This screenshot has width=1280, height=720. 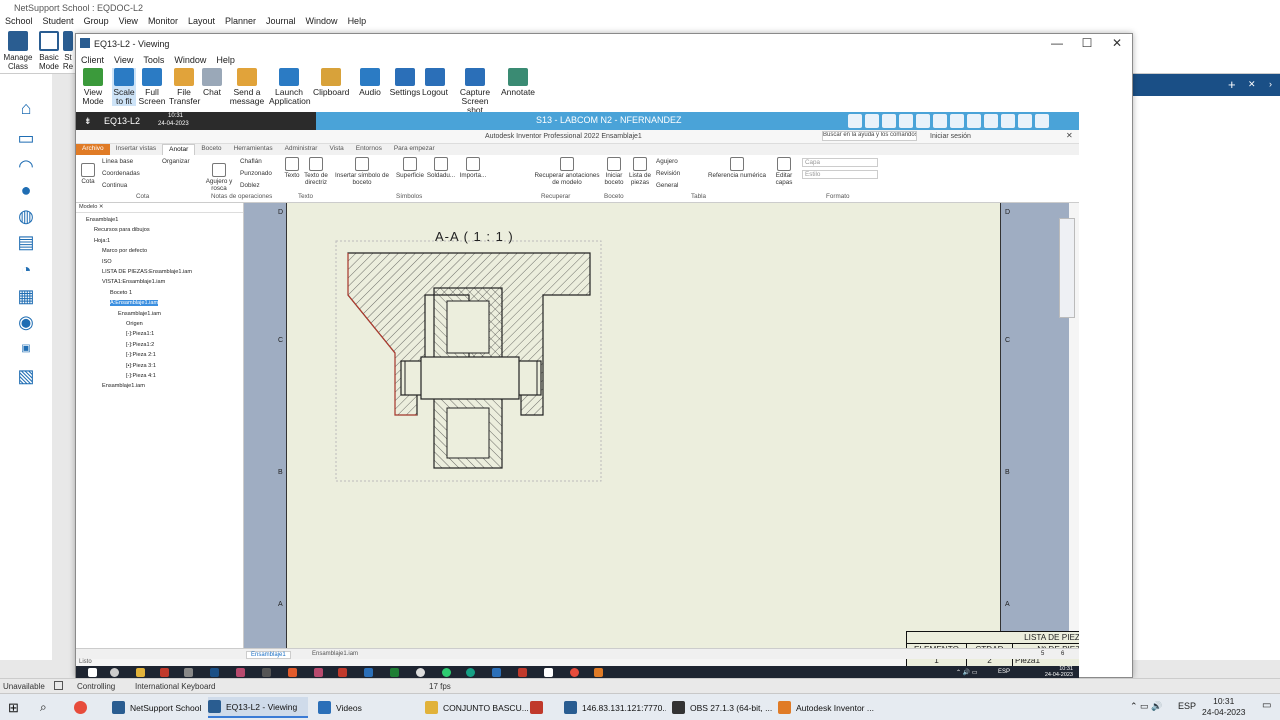 I want to click on navigation-bar, so click(x=1067, y=268).